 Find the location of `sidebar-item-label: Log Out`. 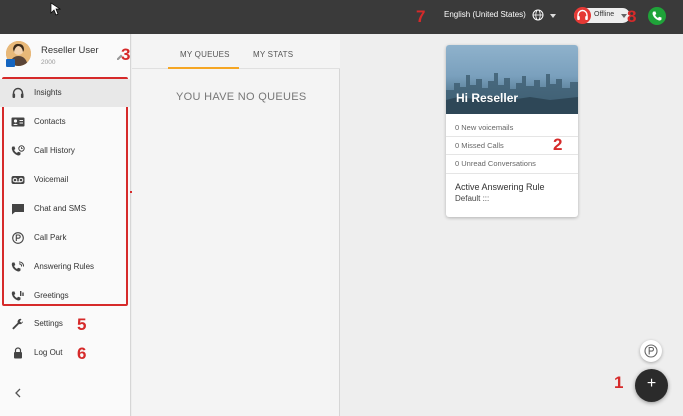

sidebar-item-label: Log Out is located at coordinates (48, 352).